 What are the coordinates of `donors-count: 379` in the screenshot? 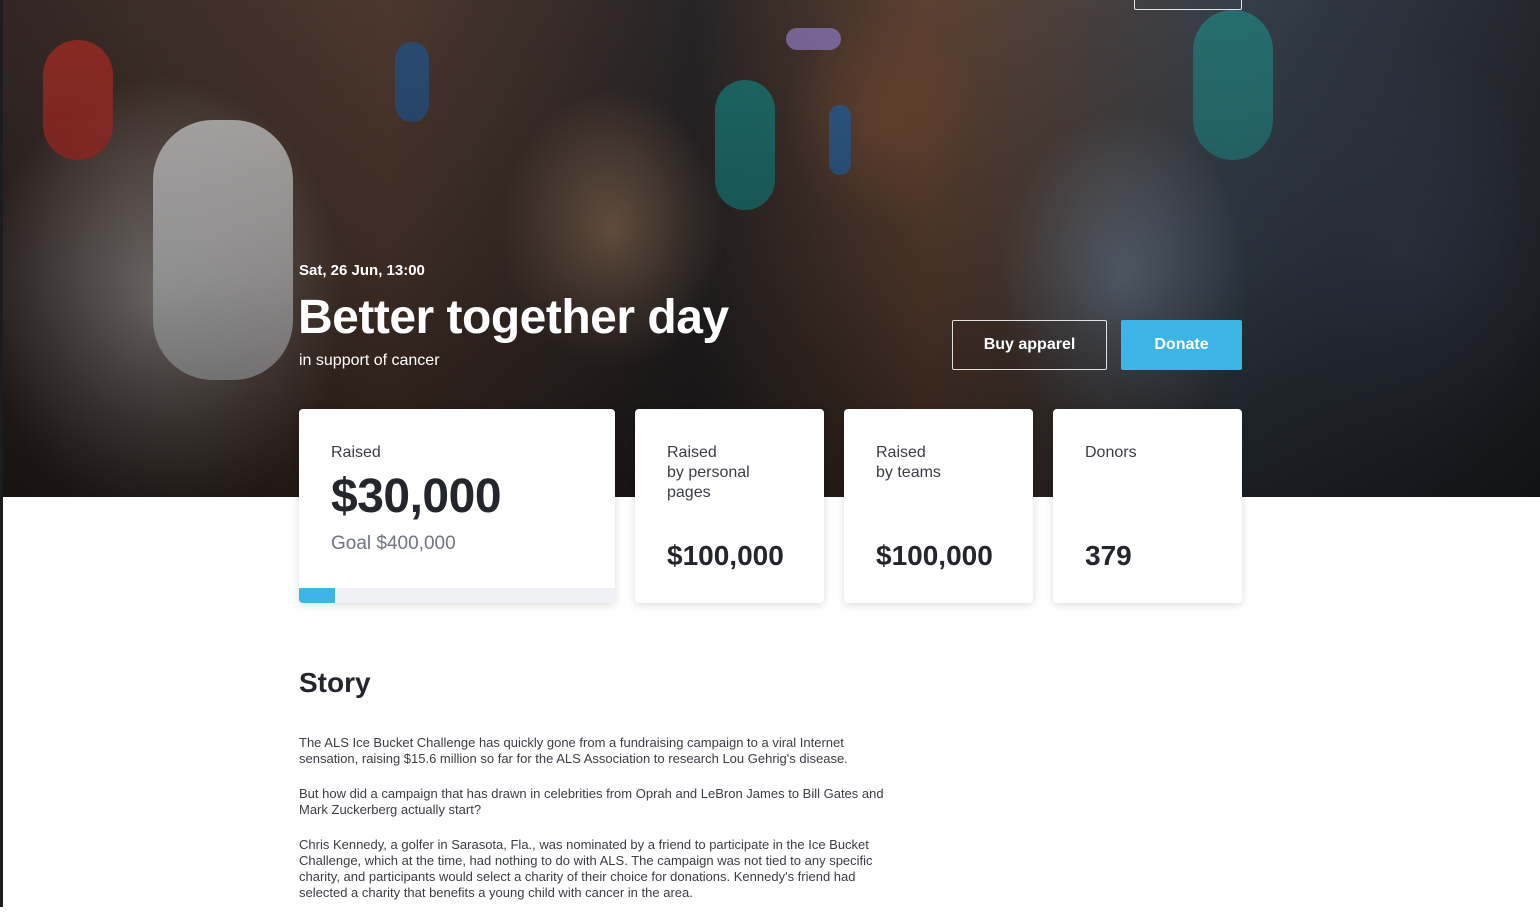 It's located at (1108, 555).